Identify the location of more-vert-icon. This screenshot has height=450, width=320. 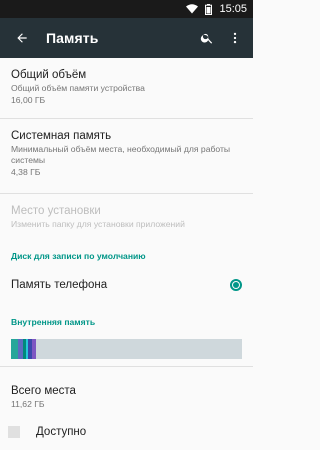
(235, 38).